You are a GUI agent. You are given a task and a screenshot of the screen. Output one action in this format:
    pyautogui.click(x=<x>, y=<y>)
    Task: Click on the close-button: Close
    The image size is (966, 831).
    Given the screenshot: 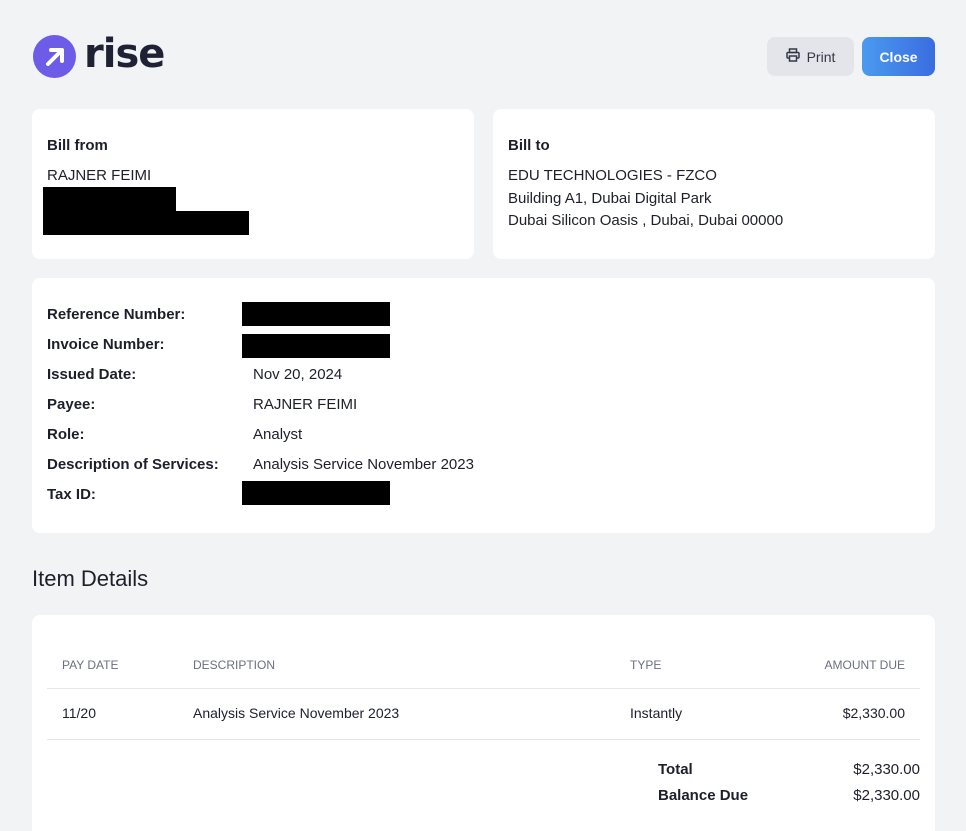 What is the action you would take?
    pyautogui.click(x=898, y=56)
    